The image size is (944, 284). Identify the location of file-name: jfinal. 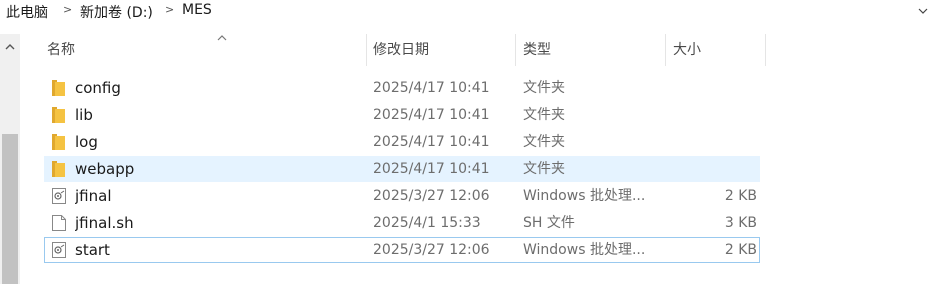
(93, 196).